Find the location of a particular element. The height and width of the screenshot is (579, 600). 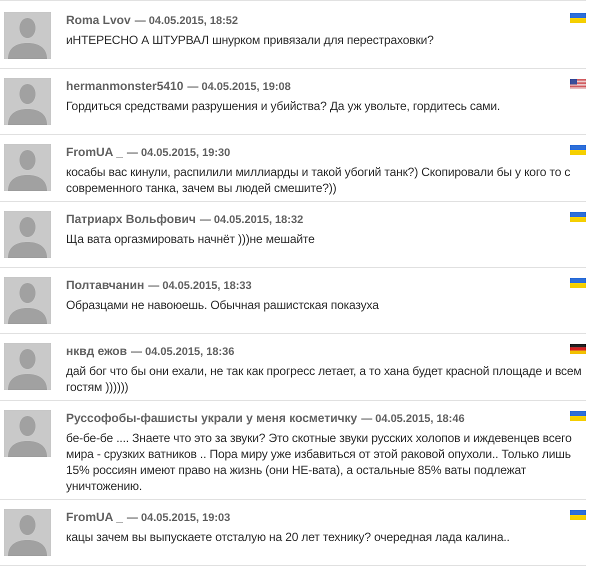

comment-text: Образцами не навоюешь. Обычная рашистская показуха is located at coordinates (223, 305).